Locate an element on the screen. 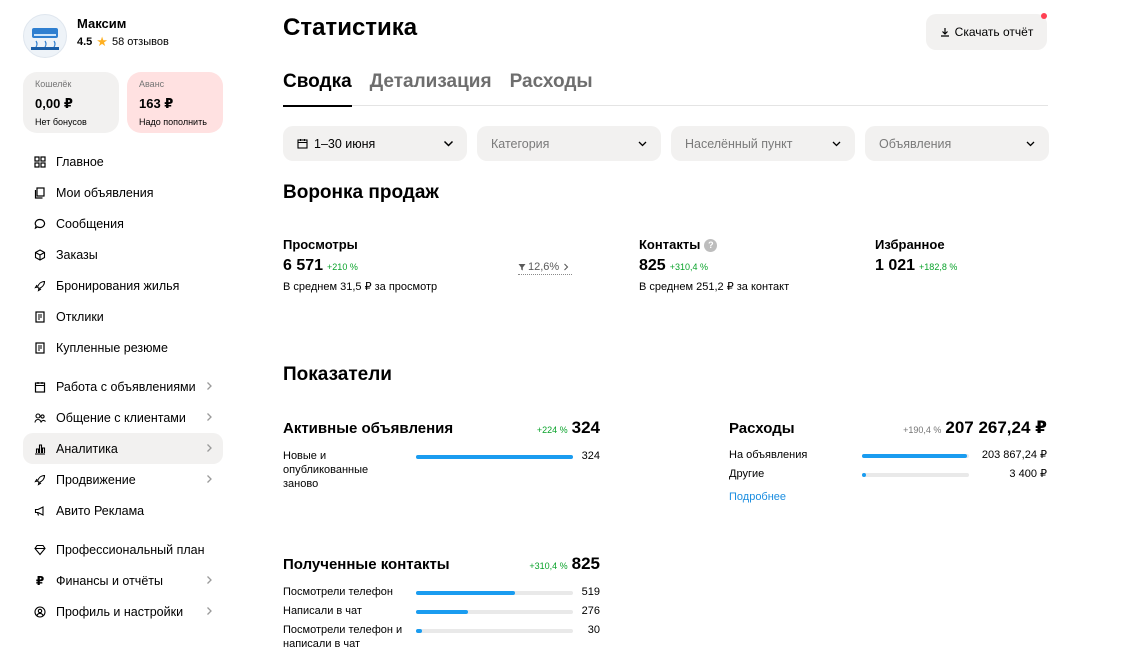 This screenshot has width=1132, height=667. sidebar-item-label: Продвижение is located at coordinates (96, 479).